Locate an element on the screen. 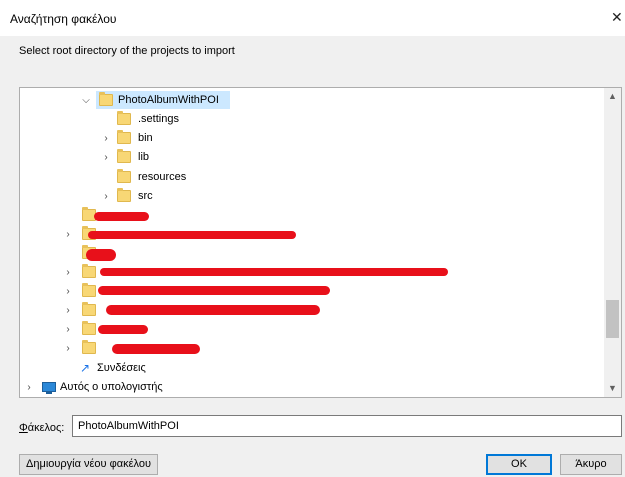 This screenshot has height=477, width=625. scroll-up-icon: ▲ is located at coordinates (612, 96).